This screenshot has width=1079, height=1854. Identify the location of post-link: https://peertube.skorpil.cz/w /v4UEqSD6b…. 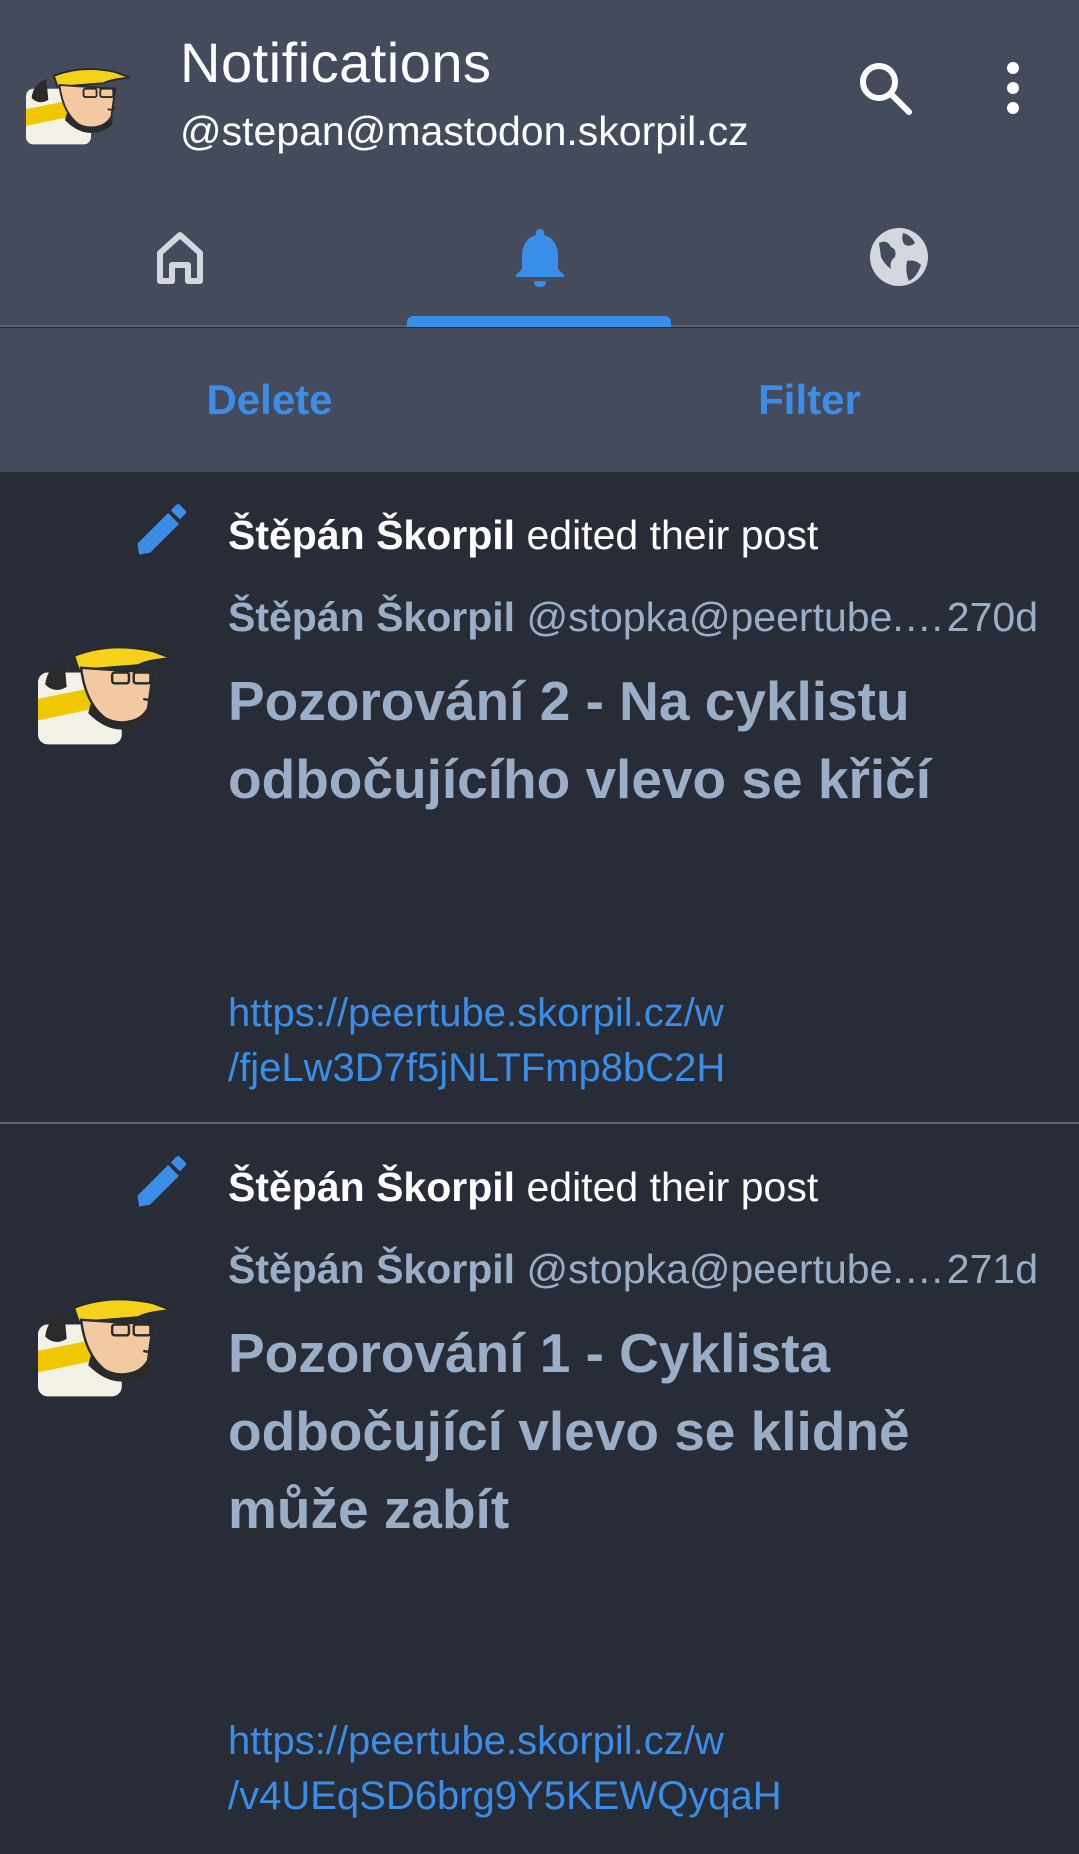
(638, 1769).